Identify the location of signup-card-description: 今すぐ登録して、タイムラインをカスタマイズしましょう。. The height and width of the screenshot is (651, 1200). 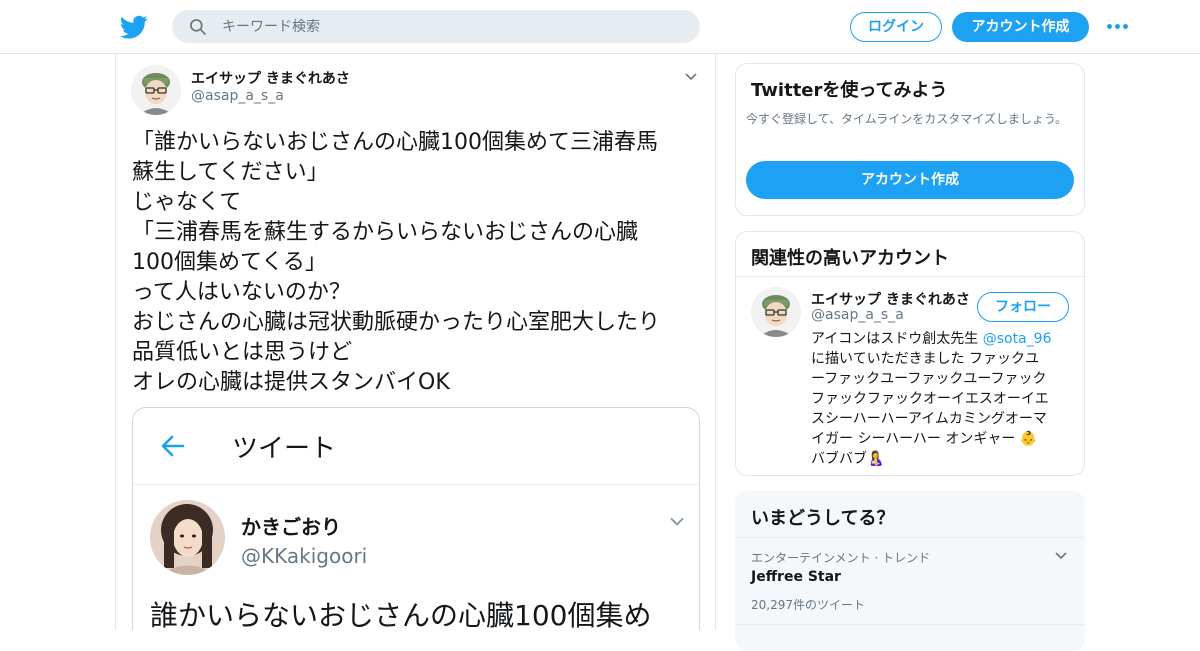
(907, 119).